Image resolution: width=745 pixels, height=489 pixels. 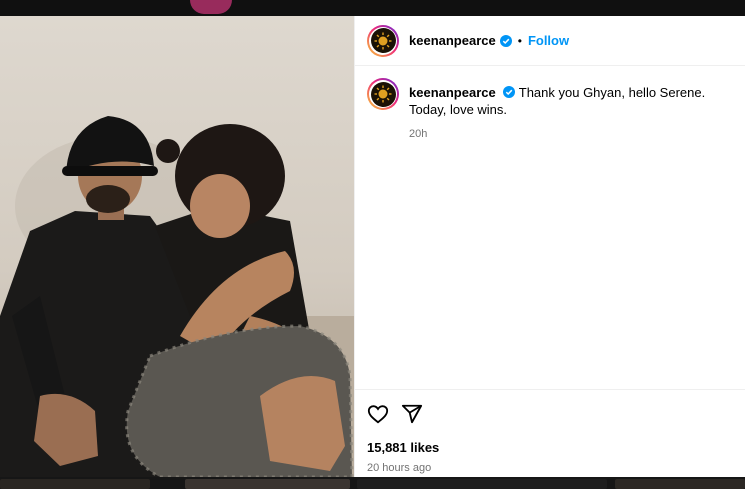 What do you see at coordinates (452, 92) in the screenshot?
I see `caption-username: keenanpearce` at bounding box center [452, 92].